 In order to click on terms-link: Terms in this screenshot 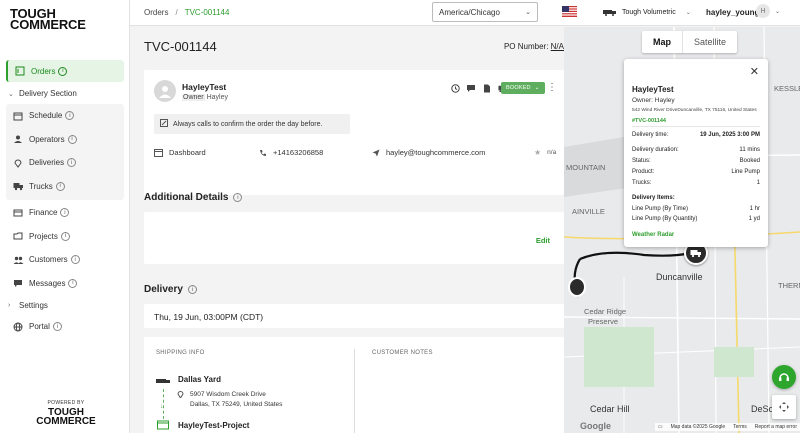, I will do `click(740, 427)`.